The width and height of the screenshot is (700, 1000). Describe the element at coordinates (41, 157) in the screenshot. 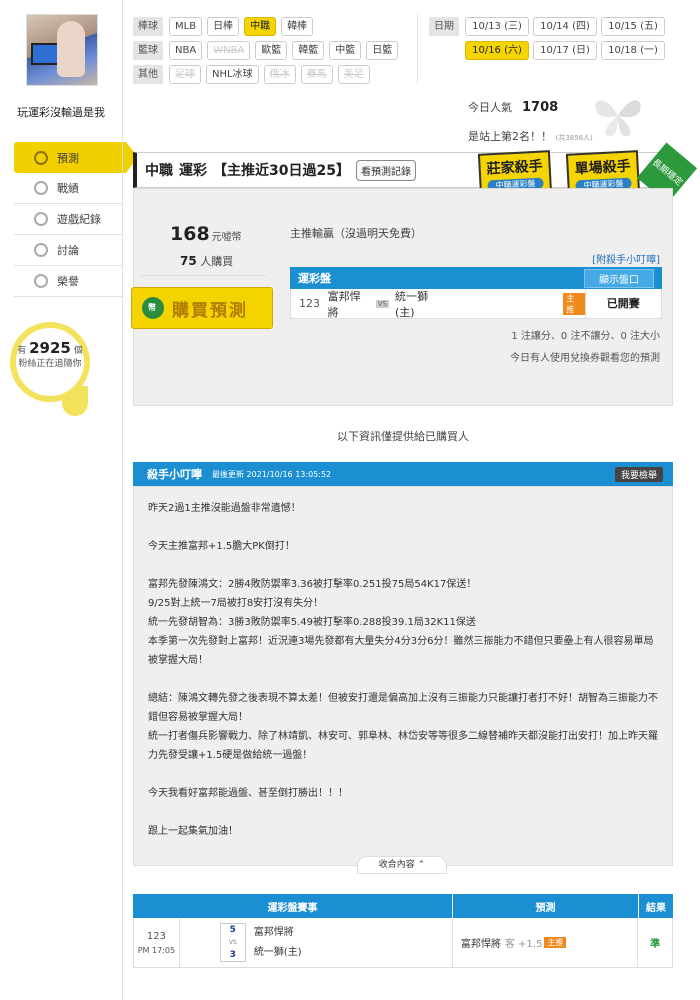

I see `target-icon` at that location.